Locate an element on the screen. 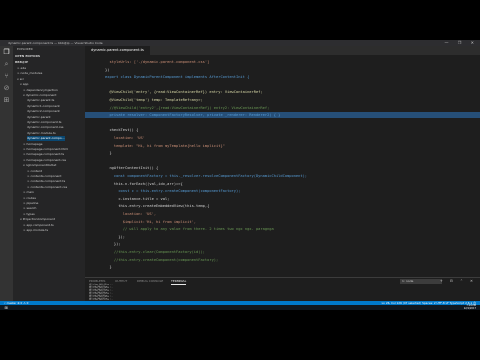 The height and width of the screenshot is (360, 480). file-tree-item: dynamic.component.ts is located at coordinates (44, 122).